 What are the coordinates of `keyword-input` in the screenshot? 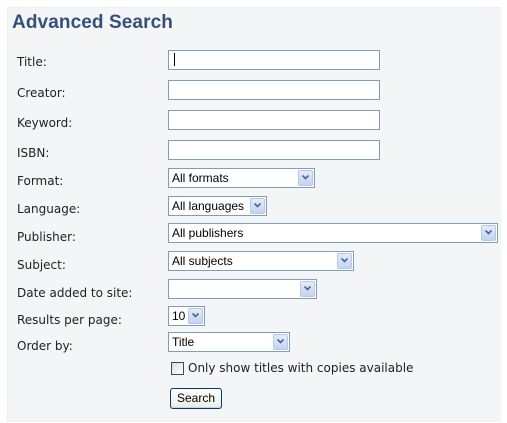 It's located at (274, 120).